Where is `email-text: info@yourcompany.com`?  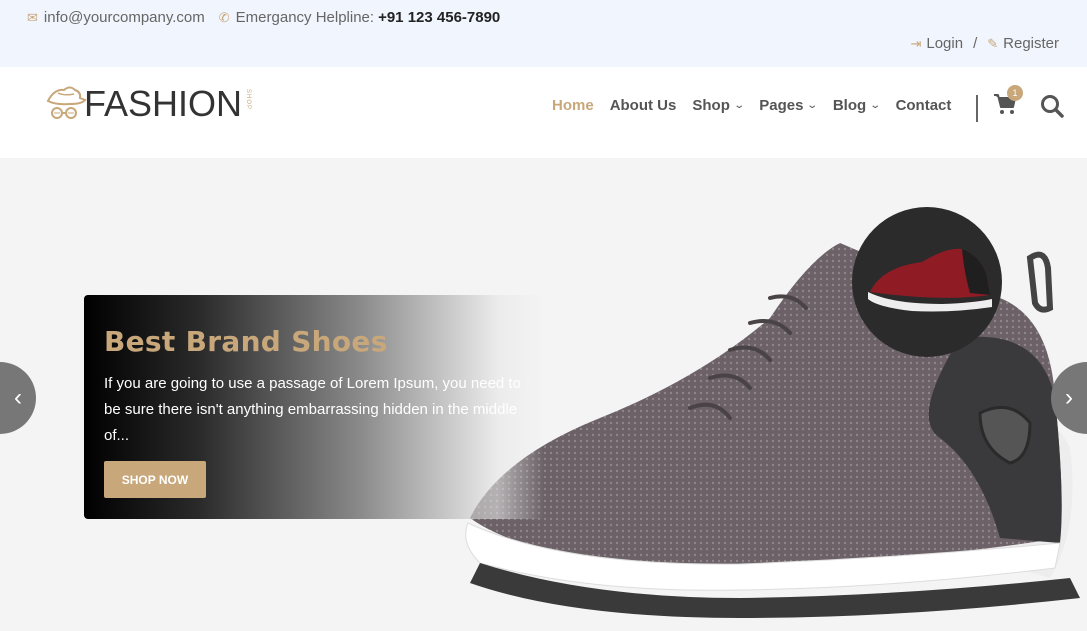 email-text: info@yourcompany.com is located at coordinates (124, 17).